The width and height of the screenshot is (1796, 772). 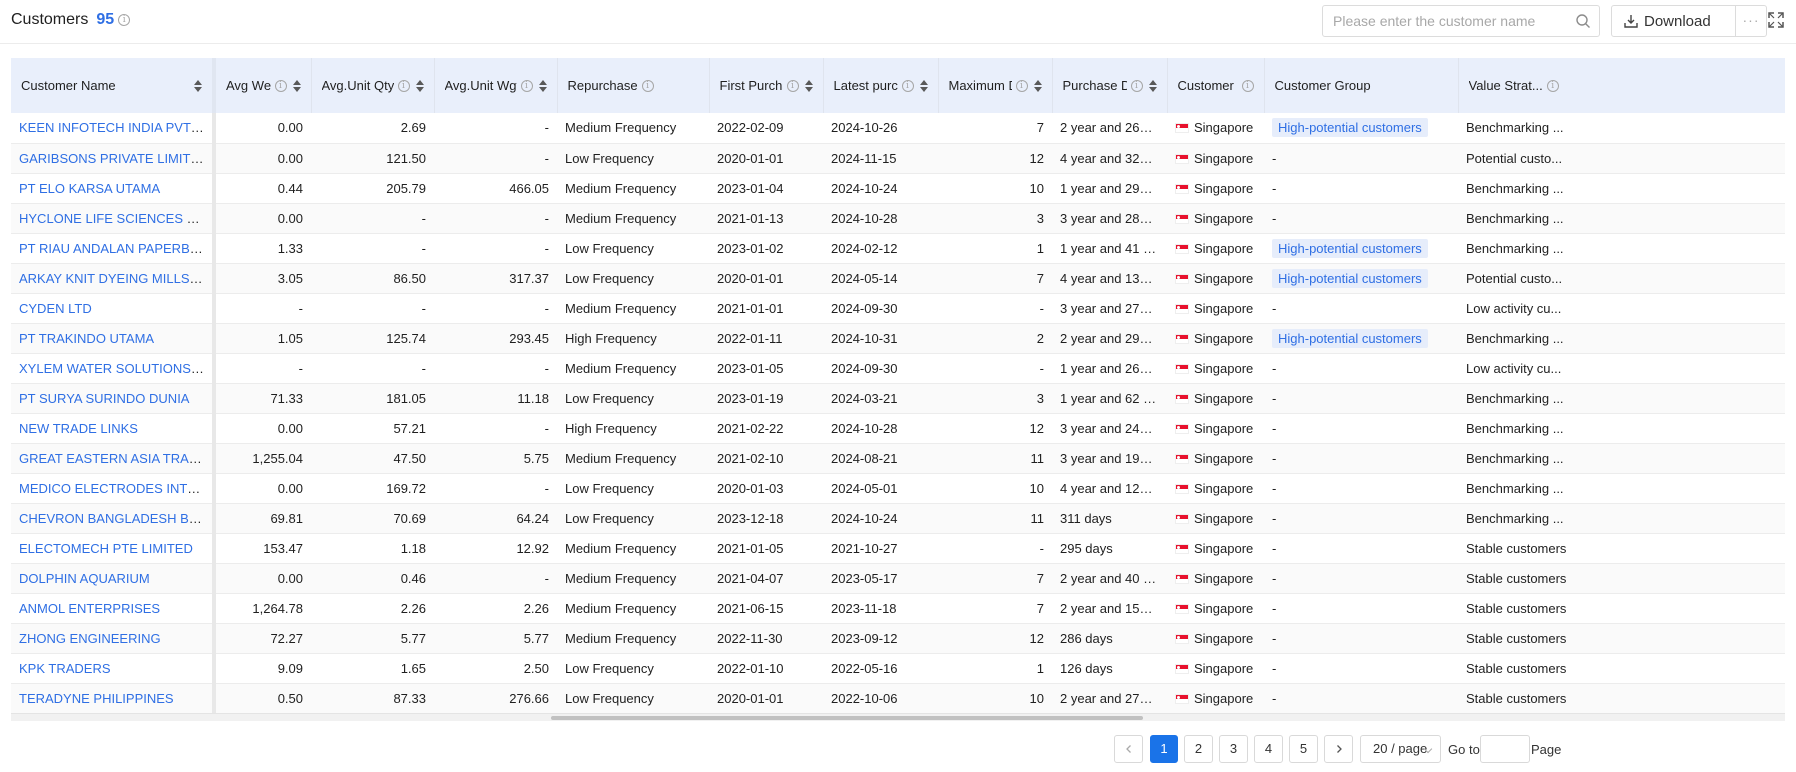 What do you see at coordinates (766, 308) in the screenshot?
I see `table-cell: 2021-01-01` at bounding box center [766, 308].